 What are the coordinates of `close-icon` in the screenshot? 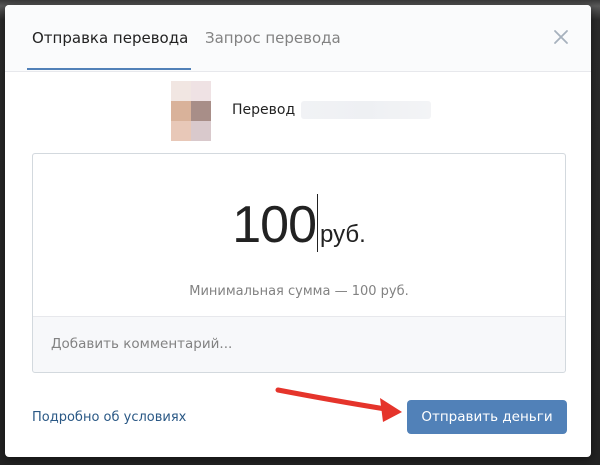 It's located at (561, 37).